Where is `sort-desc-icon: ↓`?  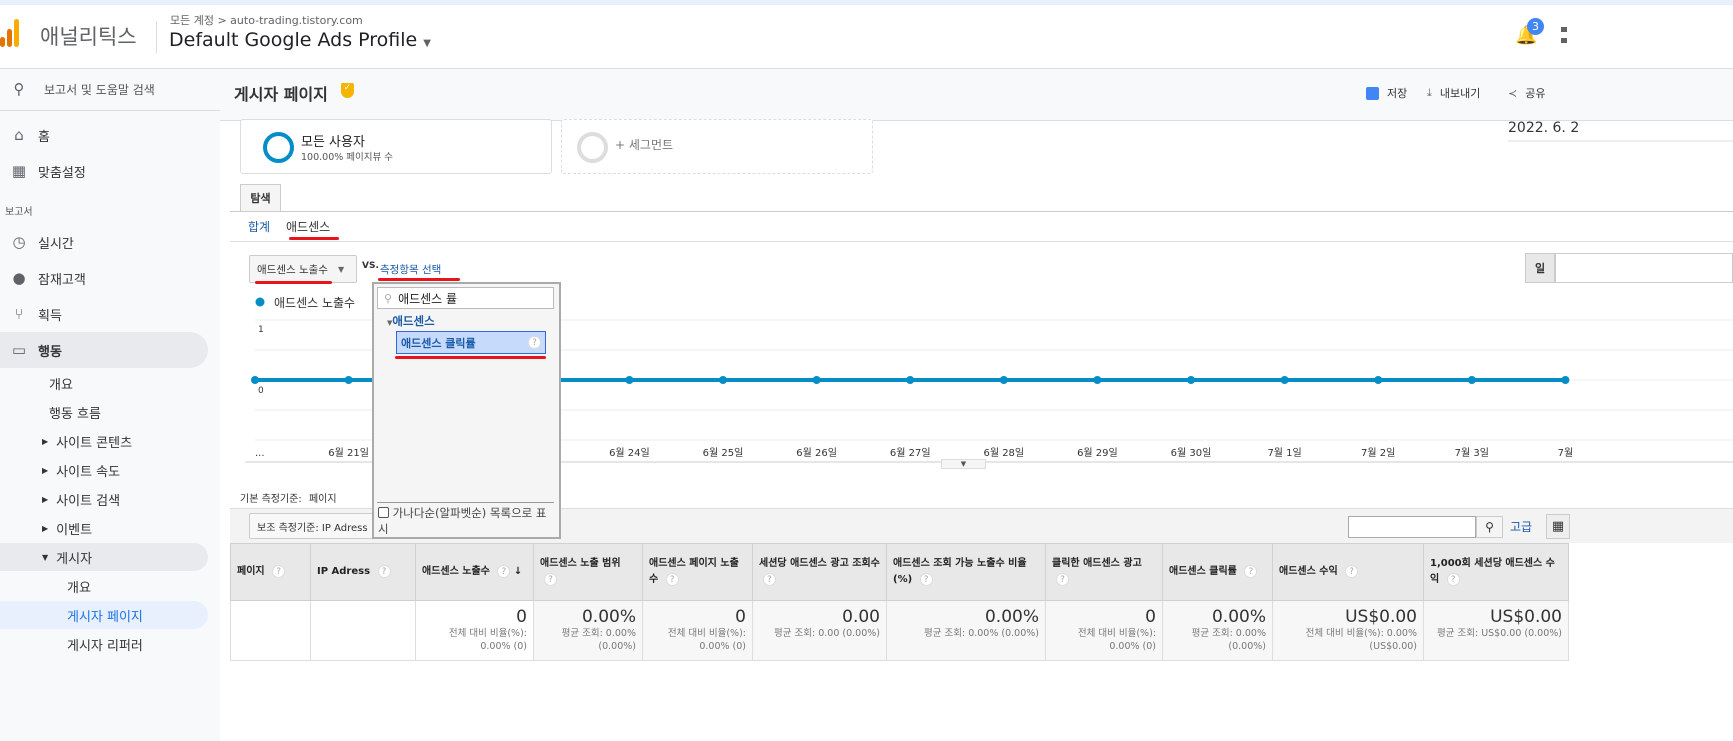 sort-desc-icon: ↓ is located at coordinates (516, 571).